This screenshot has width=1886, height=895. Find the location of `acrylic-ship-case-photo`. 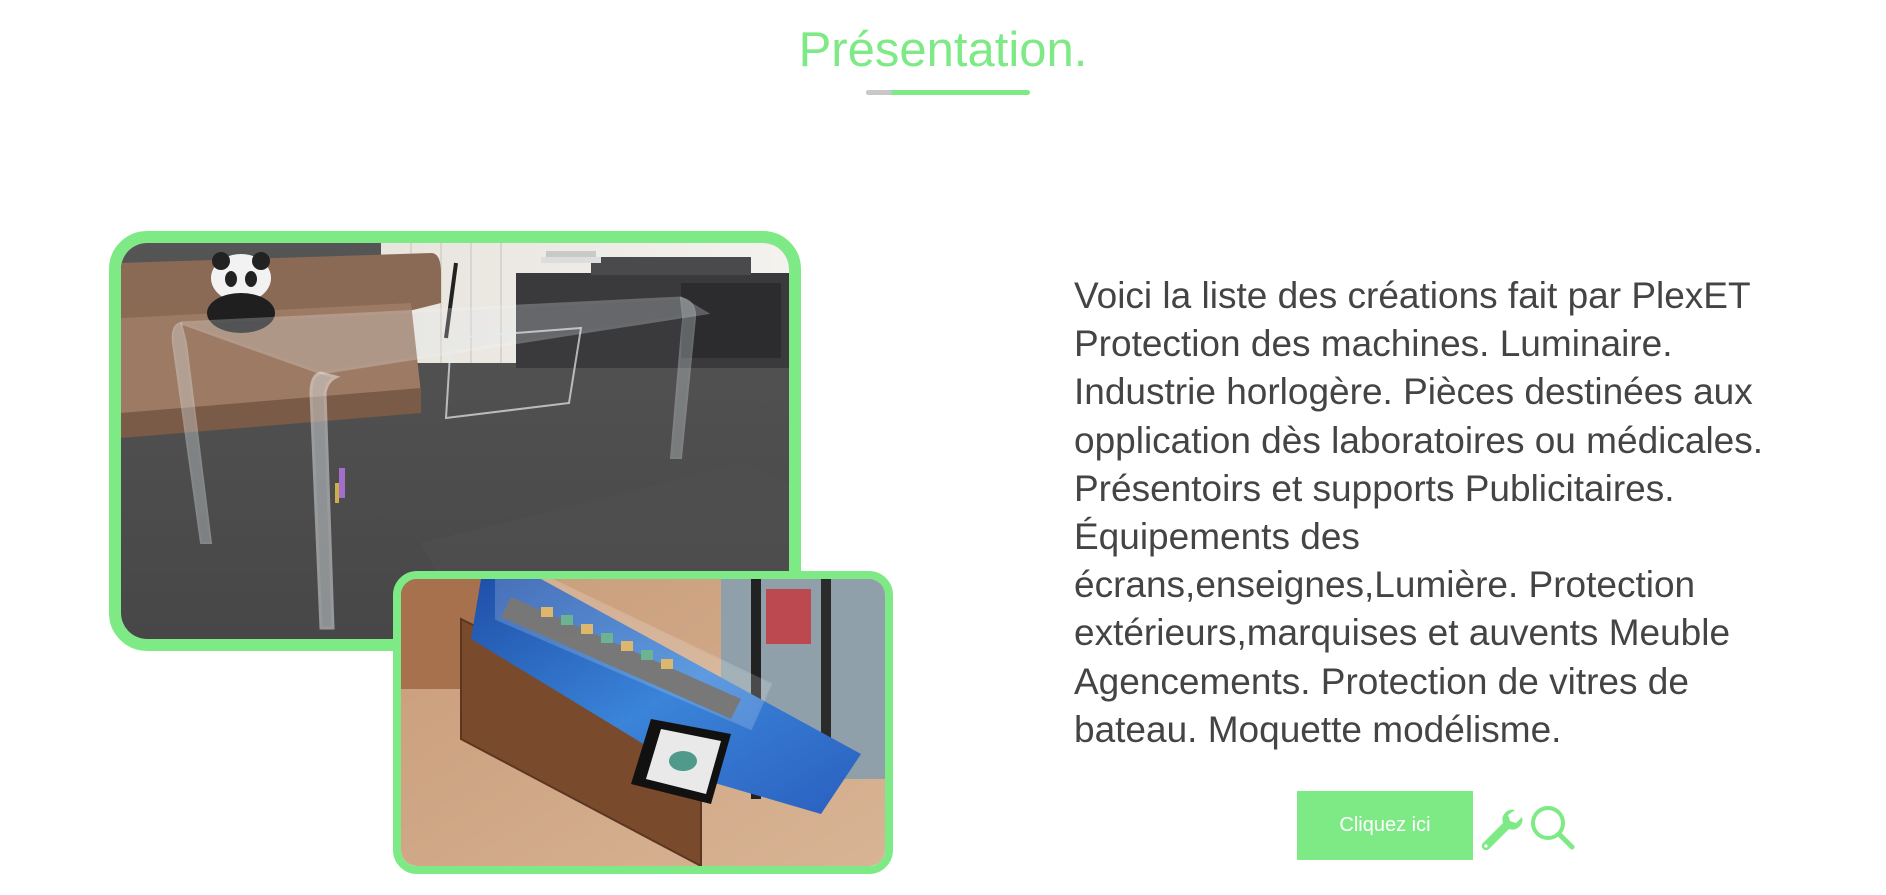

acrylic-ship-case-photo is located at coordinates (643, 722).